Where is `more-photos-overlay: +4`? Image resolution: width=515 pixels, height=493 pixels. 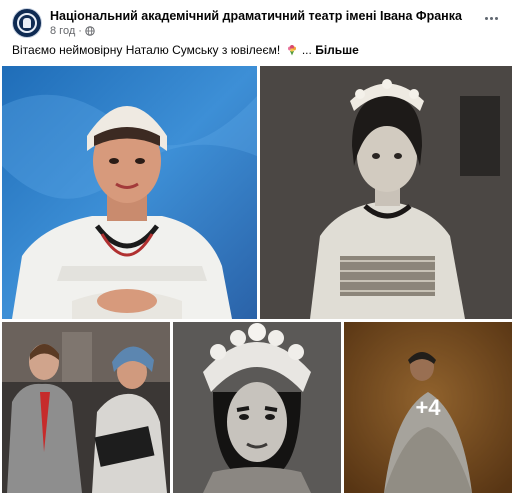
more-photos-overlay: +4 is located at coordinates (428, 407).